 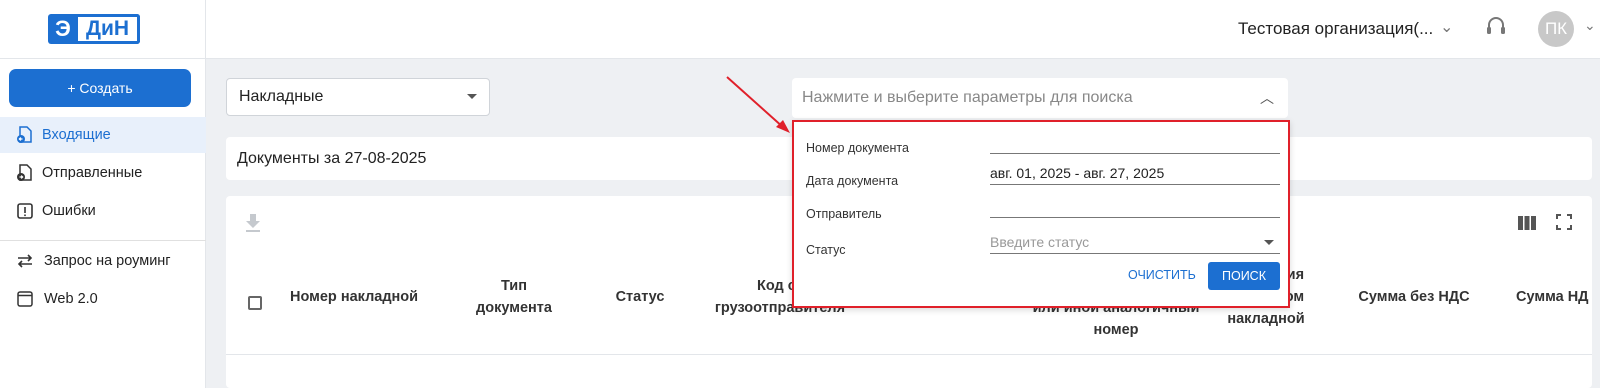 I want to click on outgoing-doc-icon, so click(x=24, y=172).